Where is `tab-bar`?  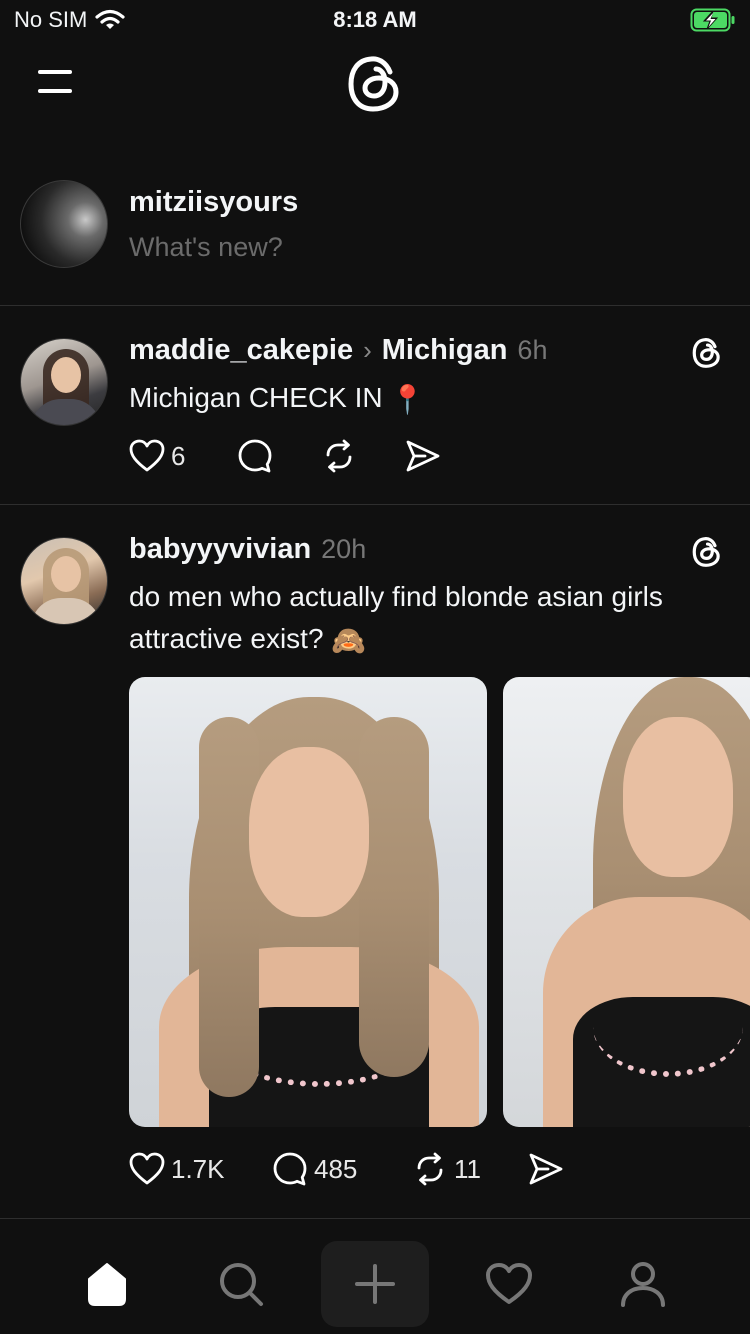
tab-bar is located at coordinates (375, 1276).